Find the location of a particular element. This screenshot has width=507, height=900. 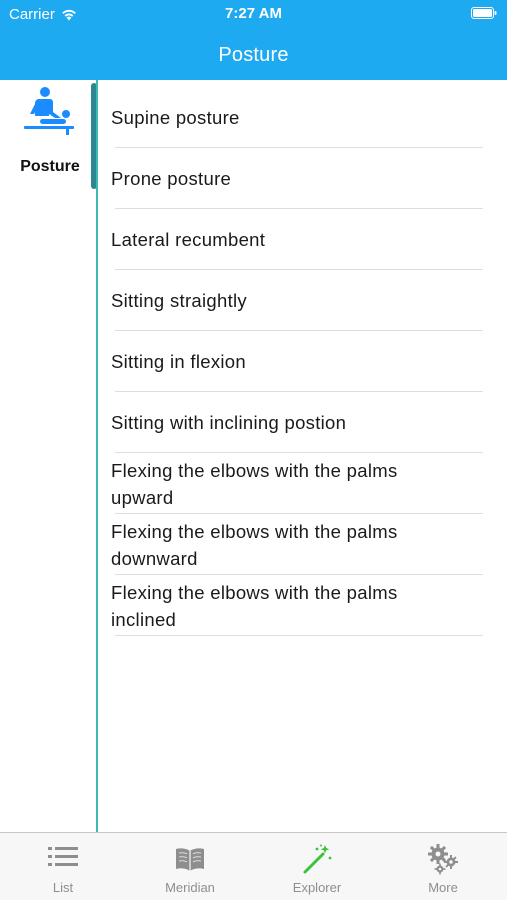

page-title: Posture is located at coordinates (253, 55).